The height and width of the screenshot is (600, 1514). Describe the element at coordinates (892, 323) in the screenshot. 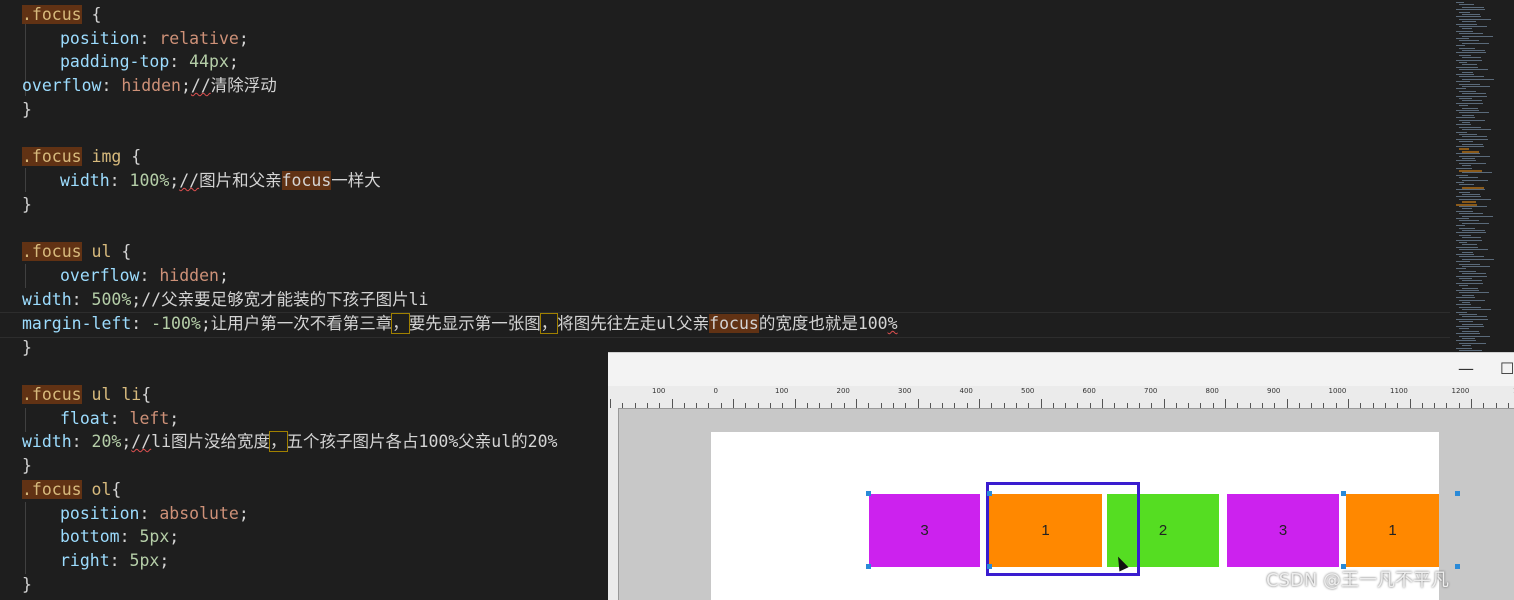

I see `comment: %` at that location.